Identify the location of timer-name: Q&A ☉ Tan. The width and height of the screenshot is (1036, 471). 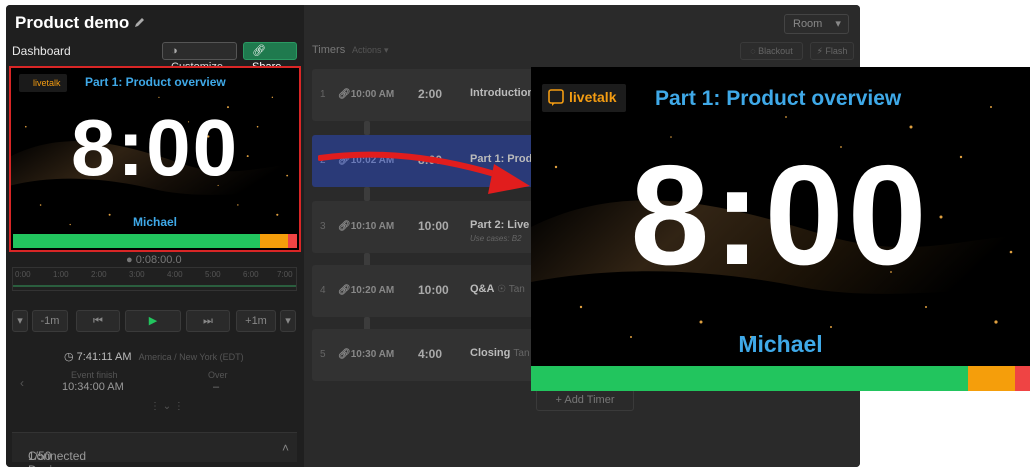
(497, 289).